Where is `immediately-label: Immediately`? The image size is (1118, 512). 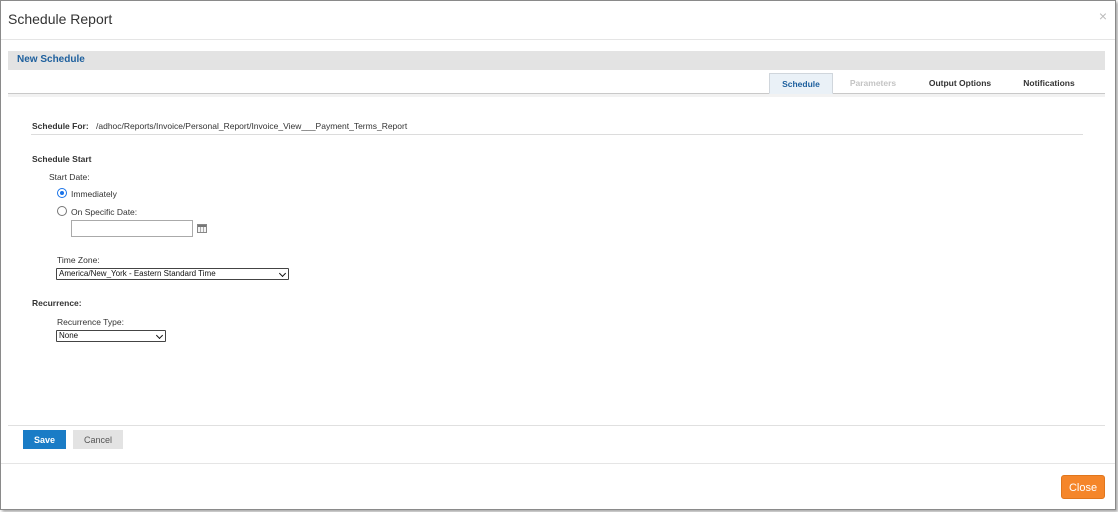 immediately-label: Immediately is located at coordinates (94, 194).